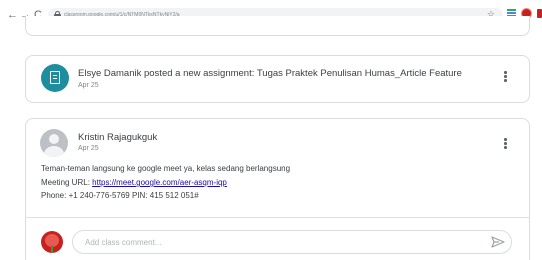 This screenshot has width=542, height=260. Describe the element at coordinates (277, 217) in the screenshot. I see `divider` at that location.